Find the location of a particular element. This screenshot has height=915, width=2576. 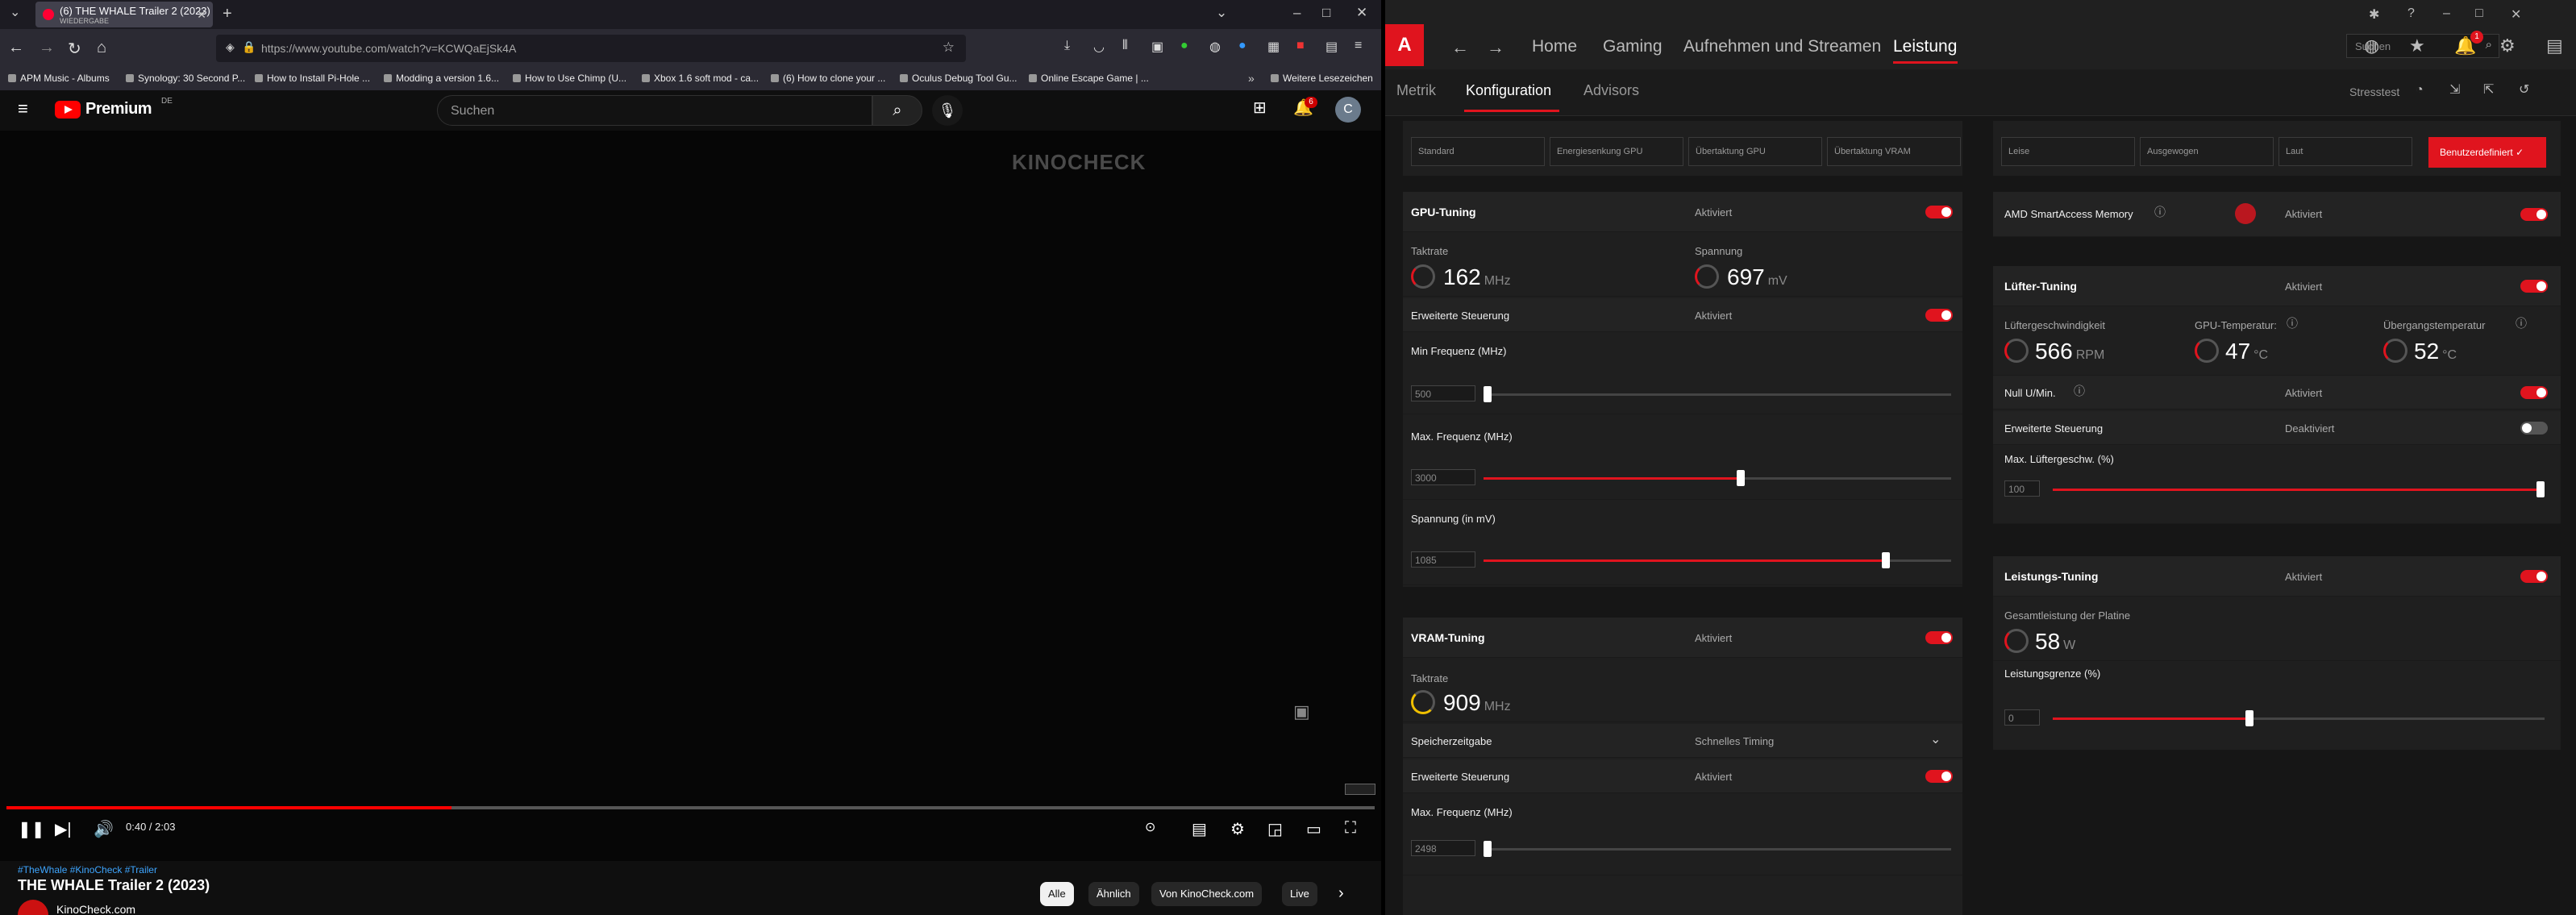

pause-icon: ❚❚ is located at coordinates (32, 829).